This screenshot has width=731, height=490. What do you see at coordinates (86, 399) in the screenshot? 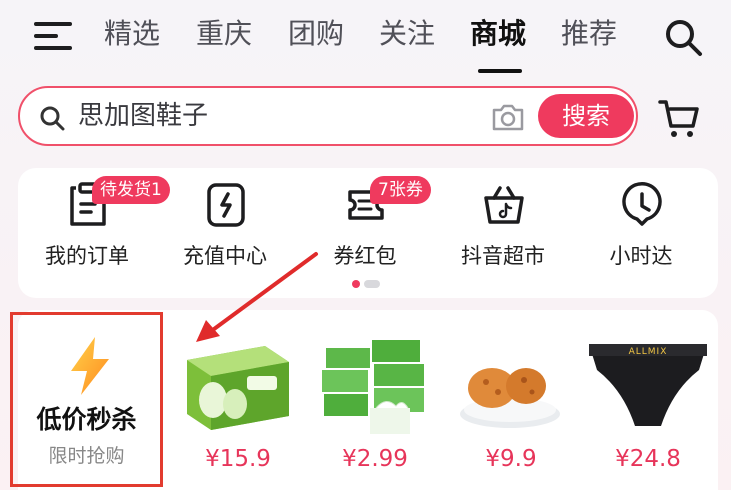
I see `flash-sale-entry: 低价秒杀 限时抢购` at bounding box center [86, 399].